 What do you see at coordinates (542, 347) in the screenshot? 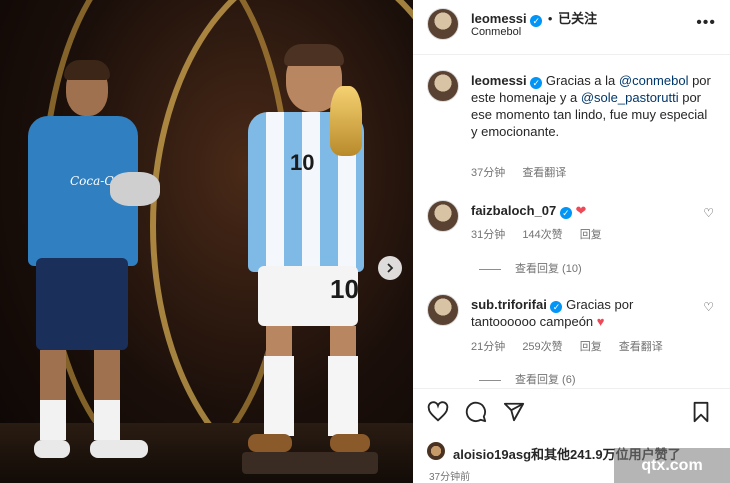
I see `comment-likes: 259次赞` at bounding box center [542, 347].